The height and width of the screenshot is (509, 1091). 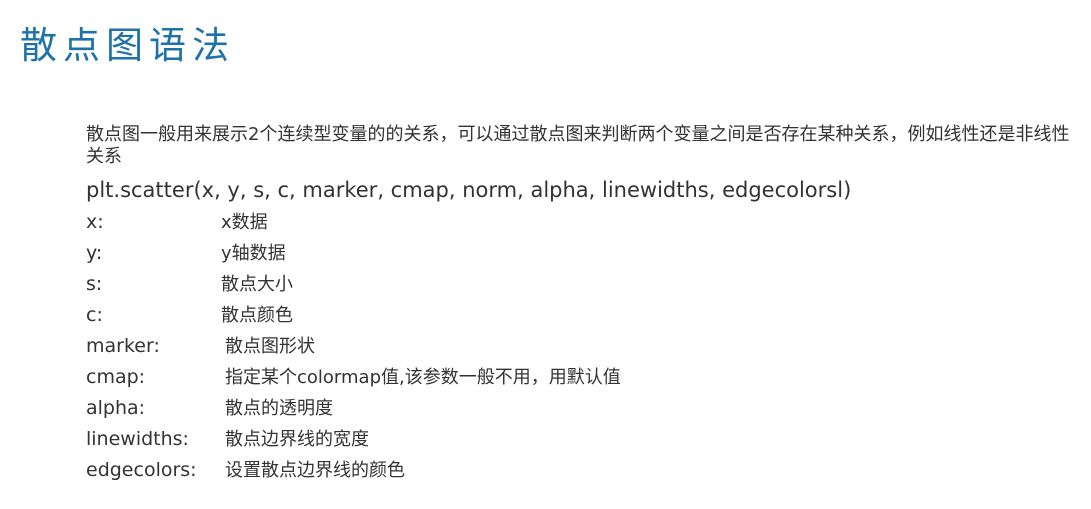 I want to click on param-description: 散点图形状, so click(x=270, y=346).